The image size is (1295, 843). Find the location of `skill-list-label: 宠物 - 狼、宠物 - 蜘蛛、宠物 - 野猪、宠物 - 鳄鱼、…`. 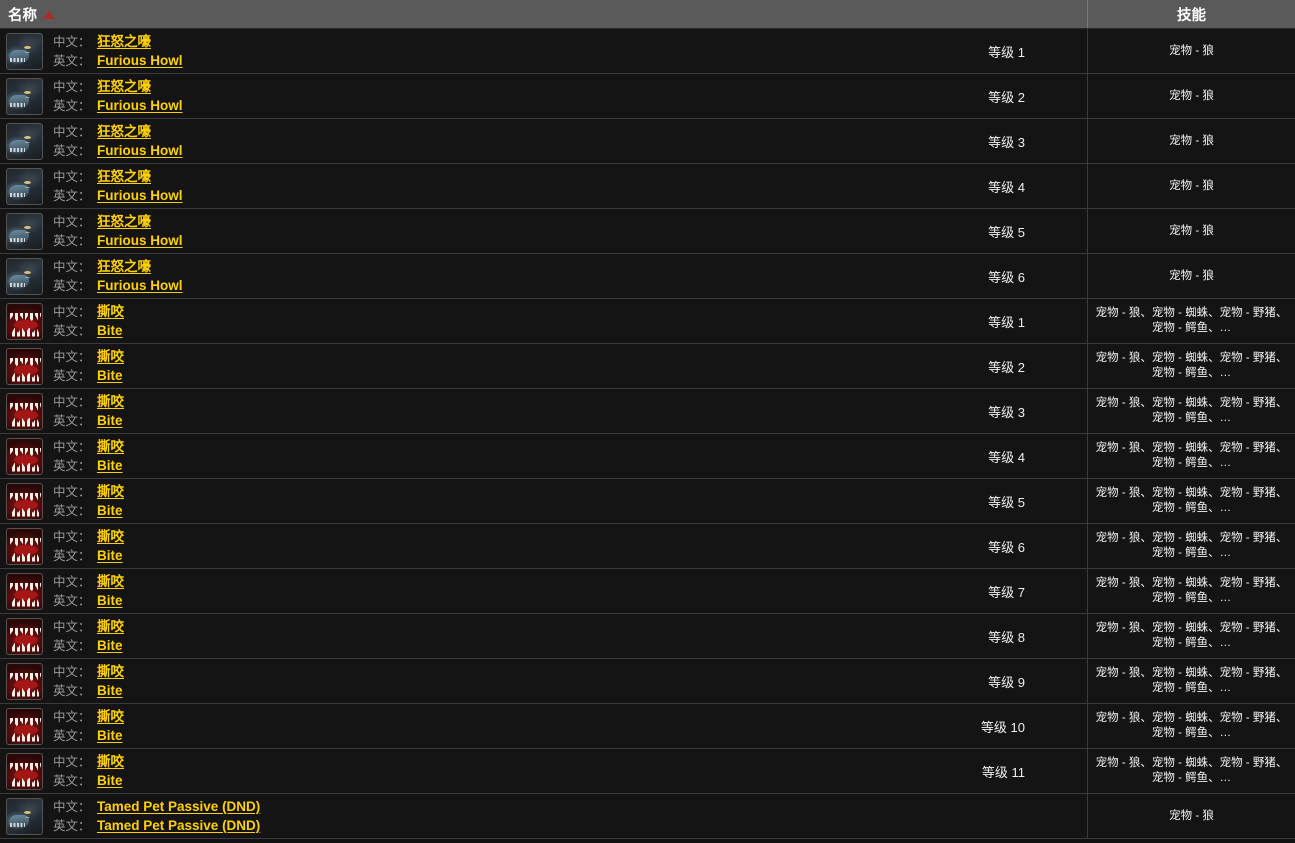

skill-list-label: 宠物 - 狼、宠物 - 蜘蛛、宠物 - 野猪、宠物 - 鳄鱼、… is located at coordinates (1191, 320).